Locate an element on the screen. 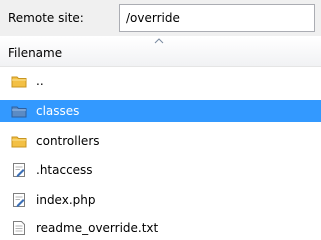 This screenshot has height=240, width=321. folder-up-icon is located at coordinates (19, 82).